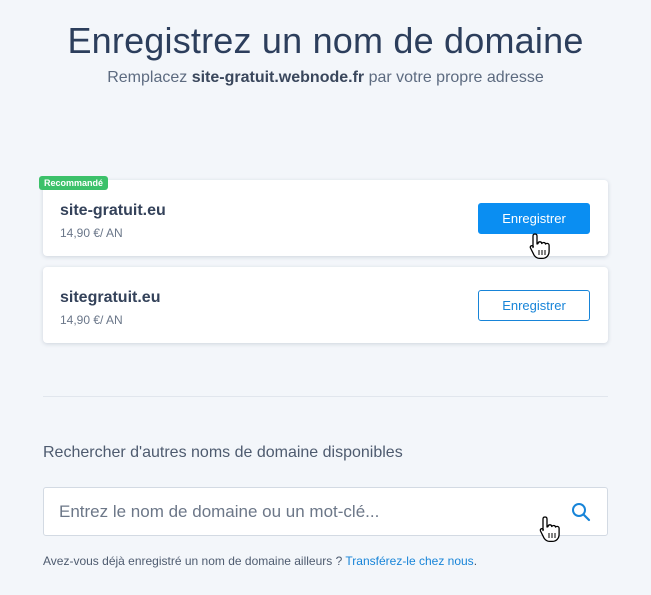 The width and height of the screenshot is (651, 595). I want to click on domain-card: sitegratuit.eu 14,90 €/ AN Enregistrer, so click(325, 305).